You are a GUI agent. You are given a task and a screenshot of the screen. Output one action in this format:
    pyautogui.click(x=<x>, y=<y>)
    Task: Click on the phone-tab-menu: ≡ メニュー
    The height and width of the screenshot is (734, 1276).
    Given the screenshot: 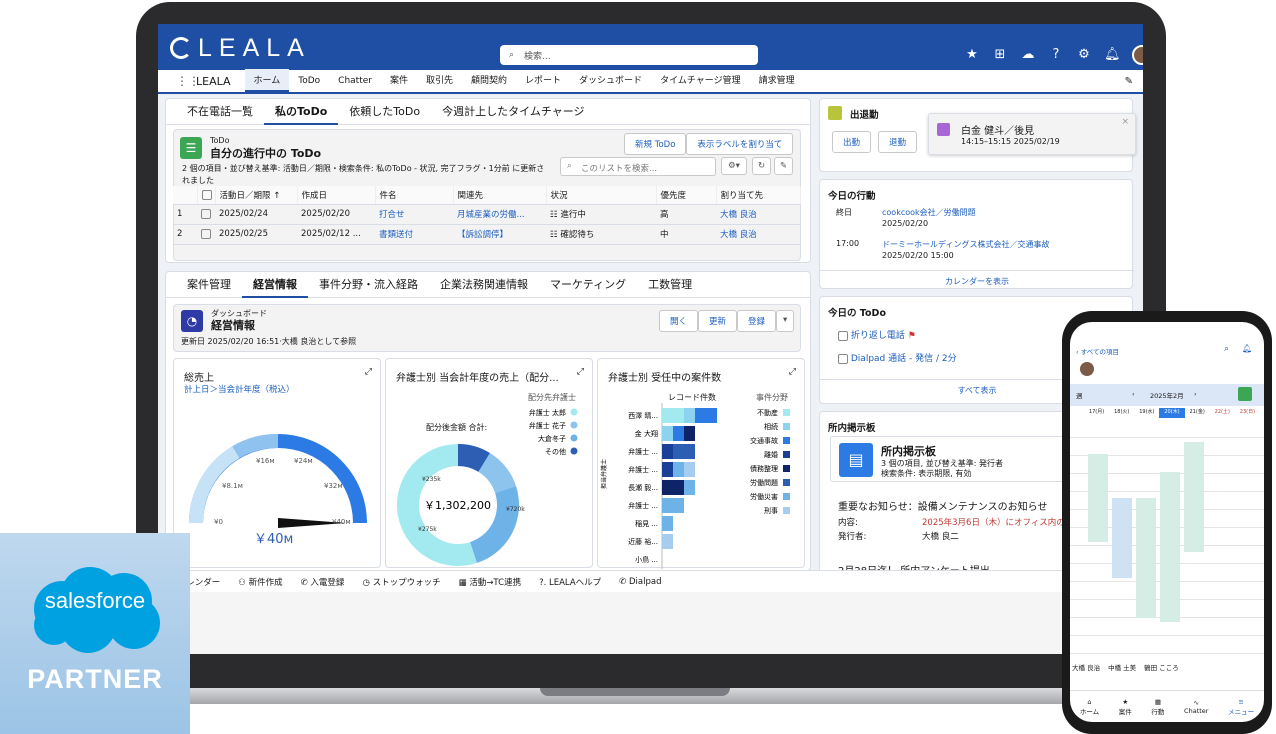 What is the action you would take?
    pyautogui.click(x=1241, y=707)
    